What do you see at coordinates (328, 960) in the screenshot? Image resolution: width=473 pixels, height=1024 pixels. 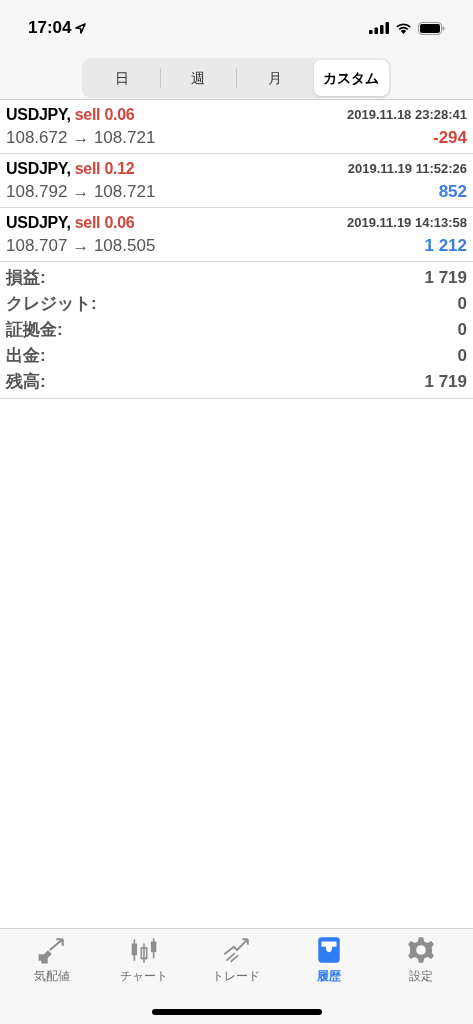 I see `tab-bar-item: 履歴` at bounding box center [328, 960].